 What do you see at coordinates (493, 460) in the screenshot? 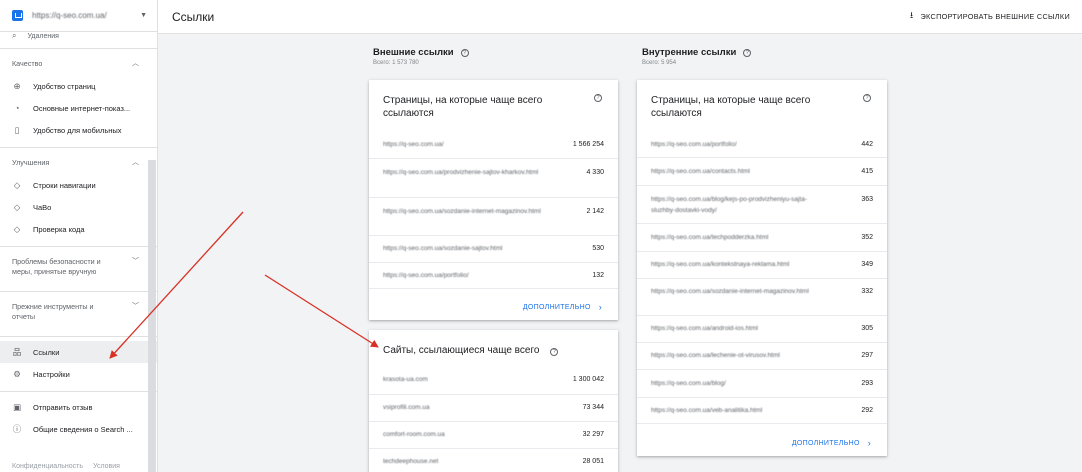
I see `table-row: techdeephouse.net 28 051` at bounding box center [493, 460].